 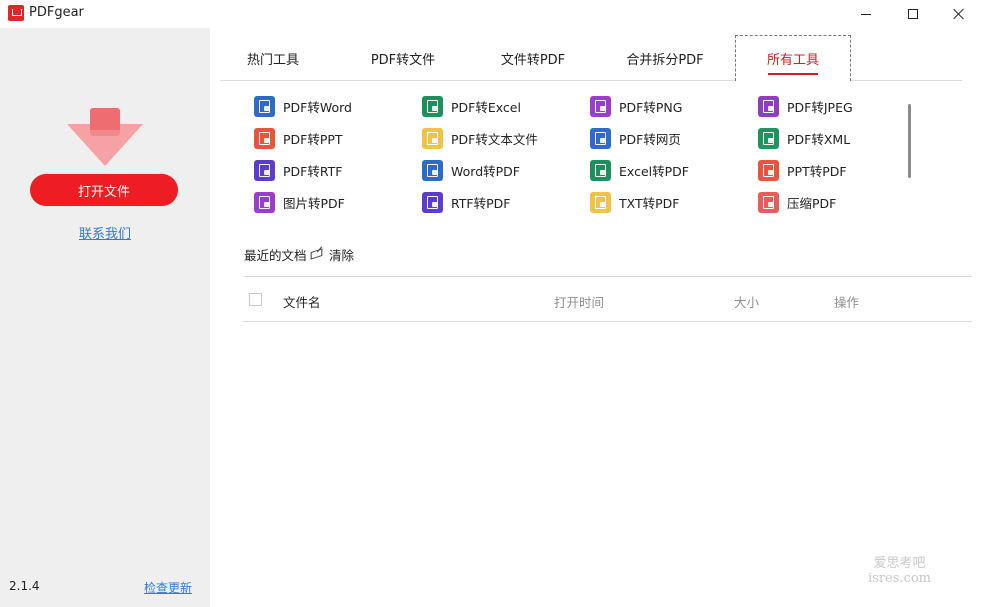 What do you see at coordinates (432, 138) in the screenshot?
I see `pdf-to-text-icon` at bounding box center [432, 138].